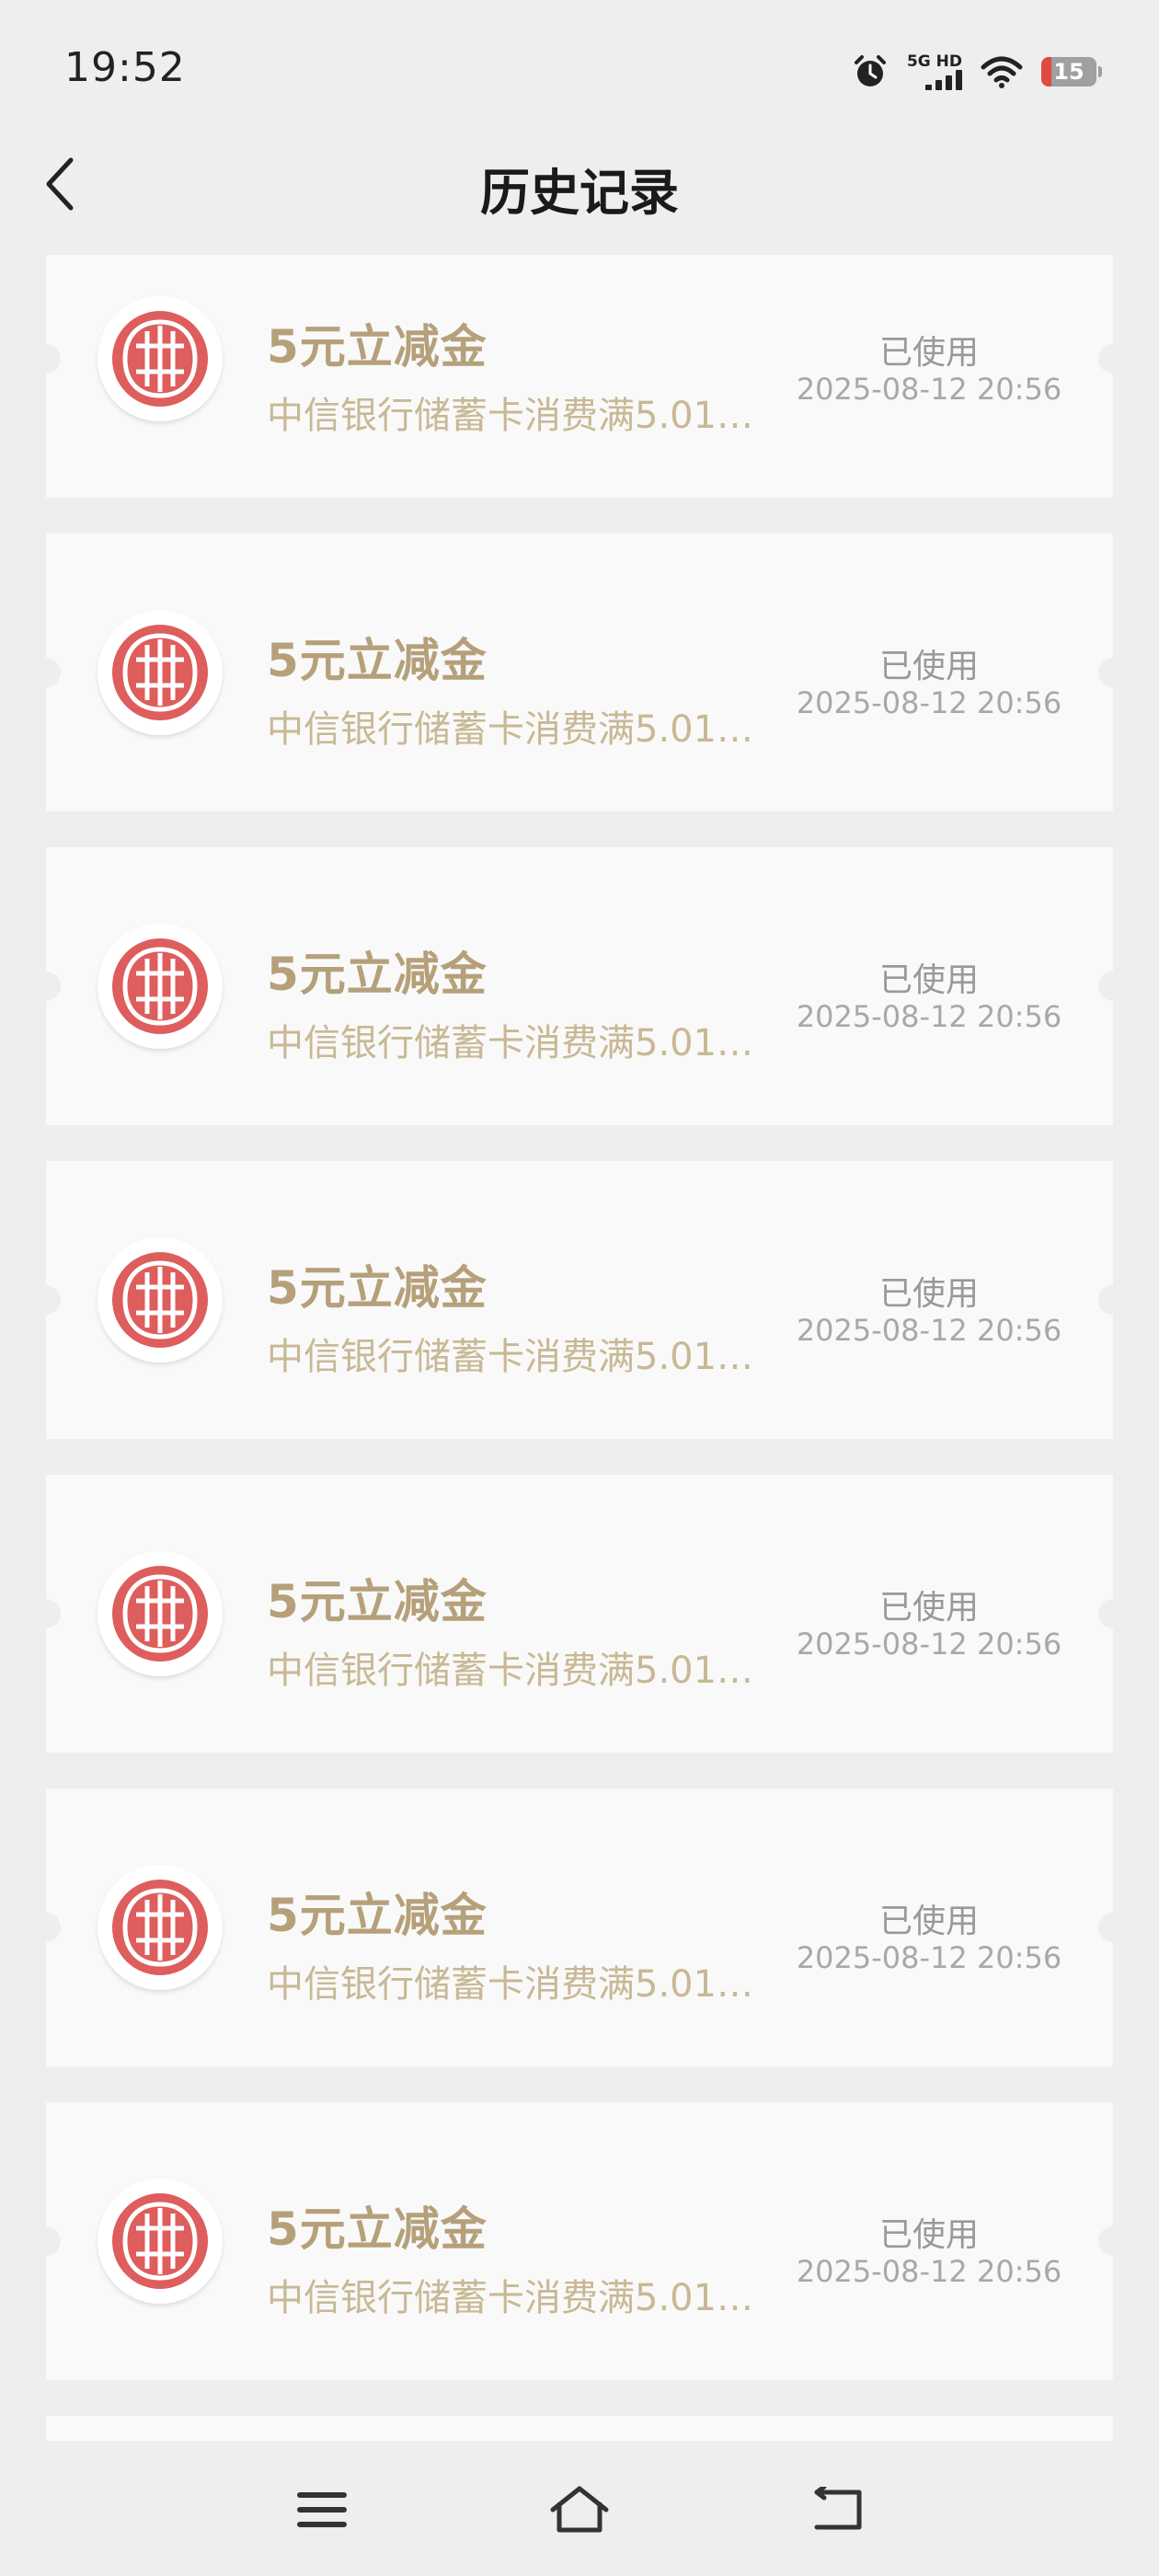 The image size is (1159, 2576). I want to click on status-bar: 19:52 5G HD 15, so click(579, 69).